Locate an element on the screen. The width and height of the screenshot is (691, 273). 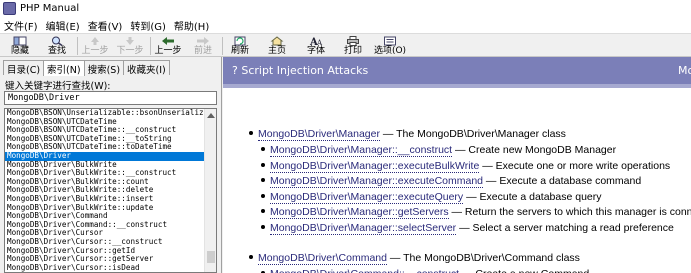
manager-method-link: MongoDB\Driver\Manager::__construct is located at coordinates (361, 150).